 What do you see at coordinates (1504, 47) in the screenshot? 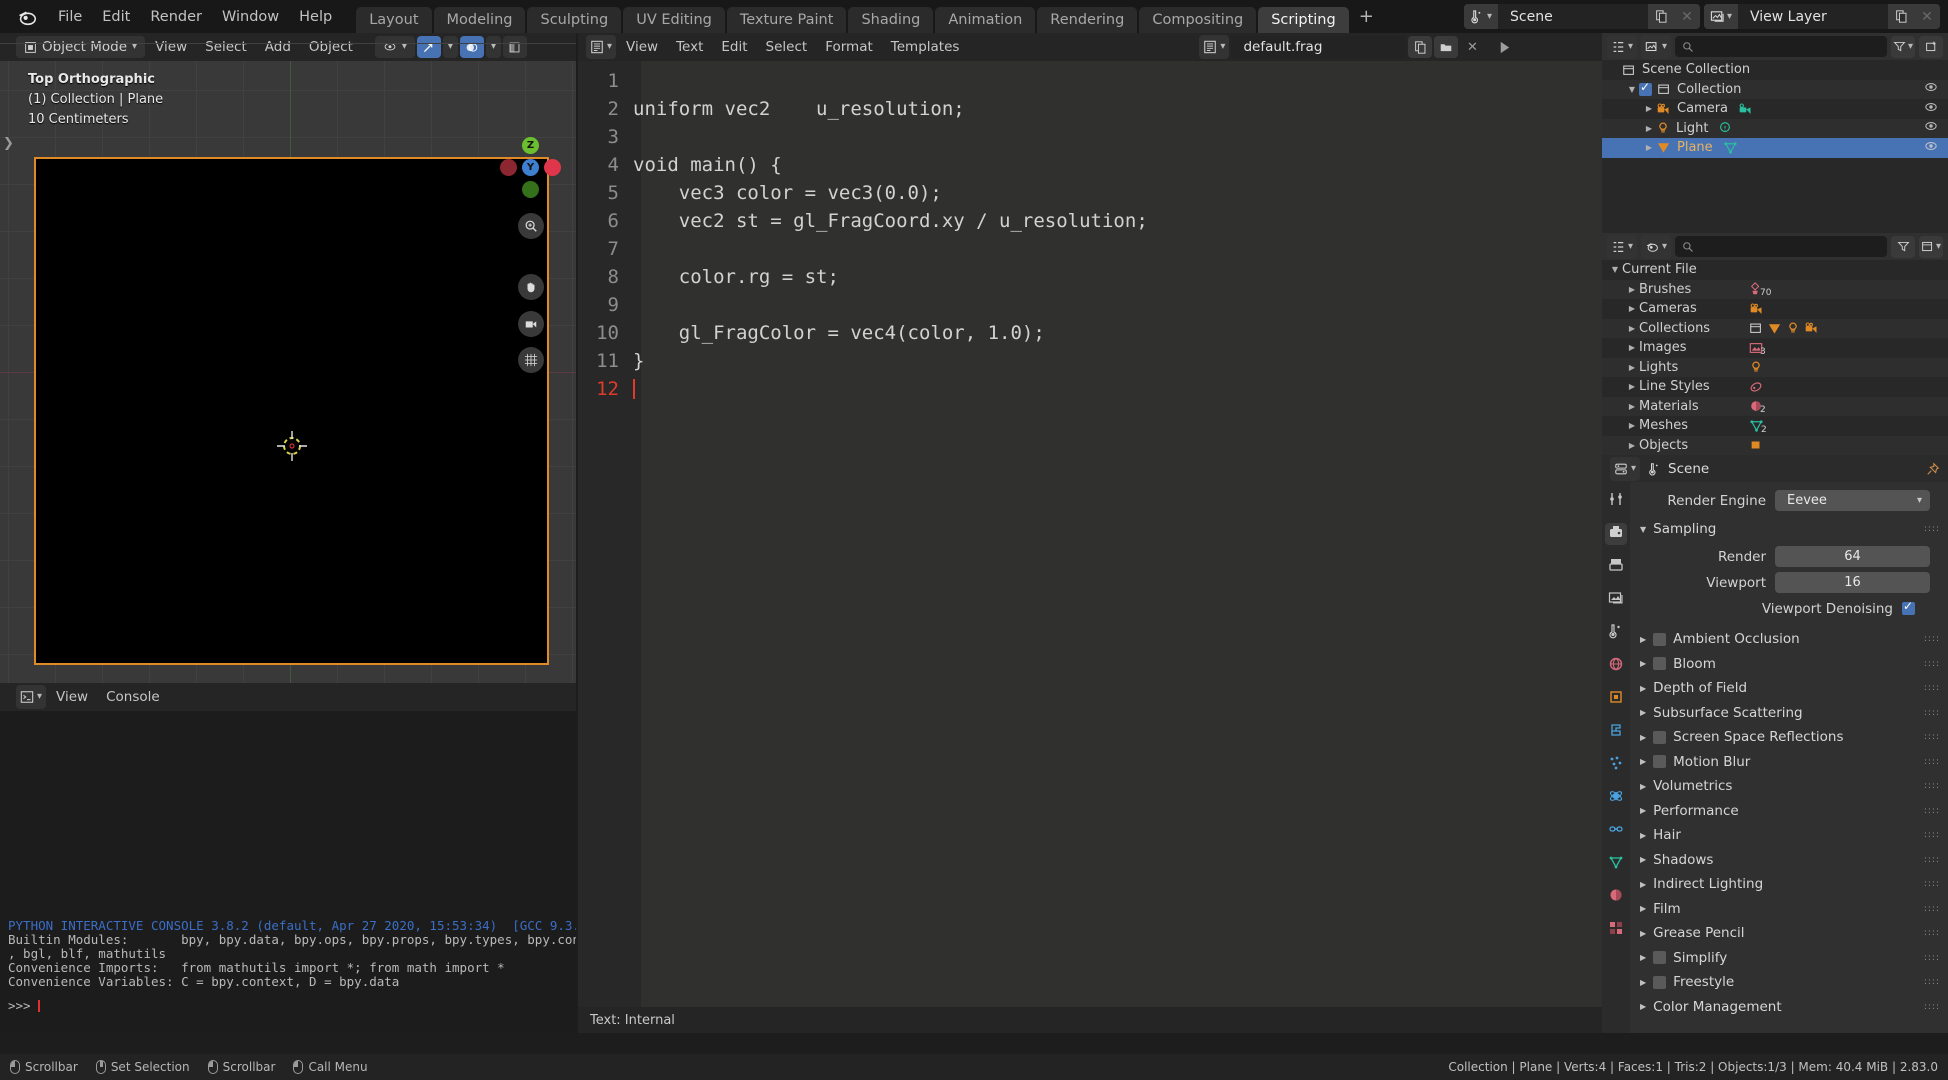
I see `run-script-icon` at bounding box center [1504, 47].